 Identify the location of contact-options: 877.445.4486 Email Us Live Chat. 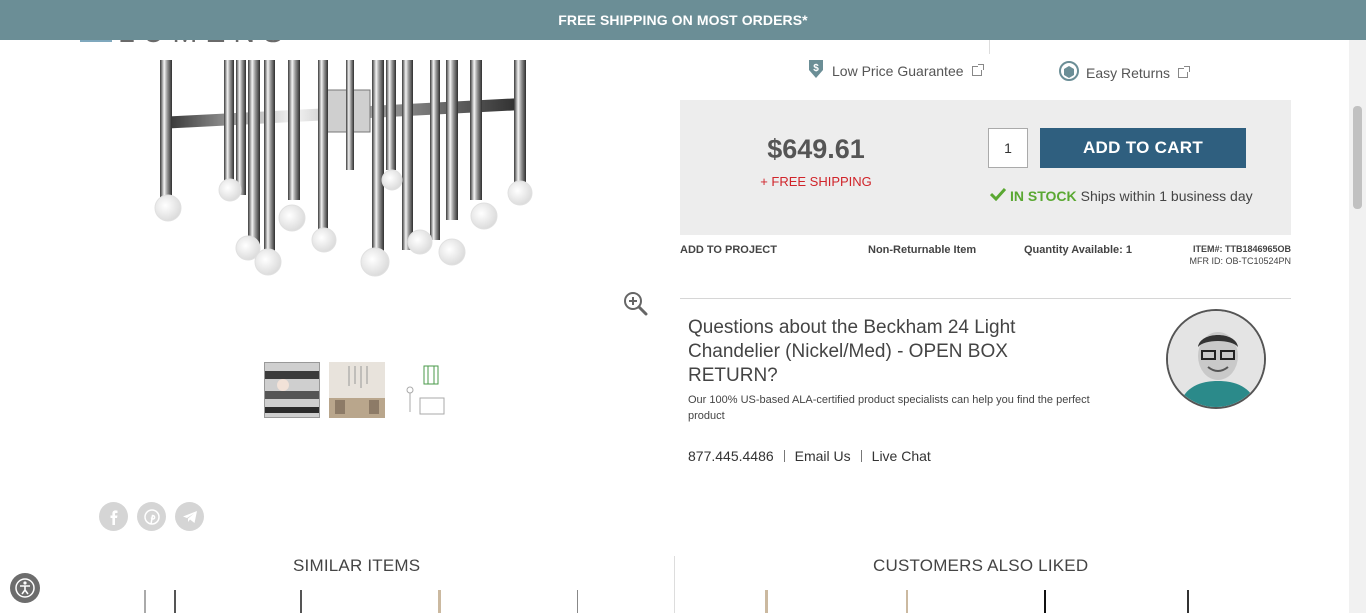
(809, 456).